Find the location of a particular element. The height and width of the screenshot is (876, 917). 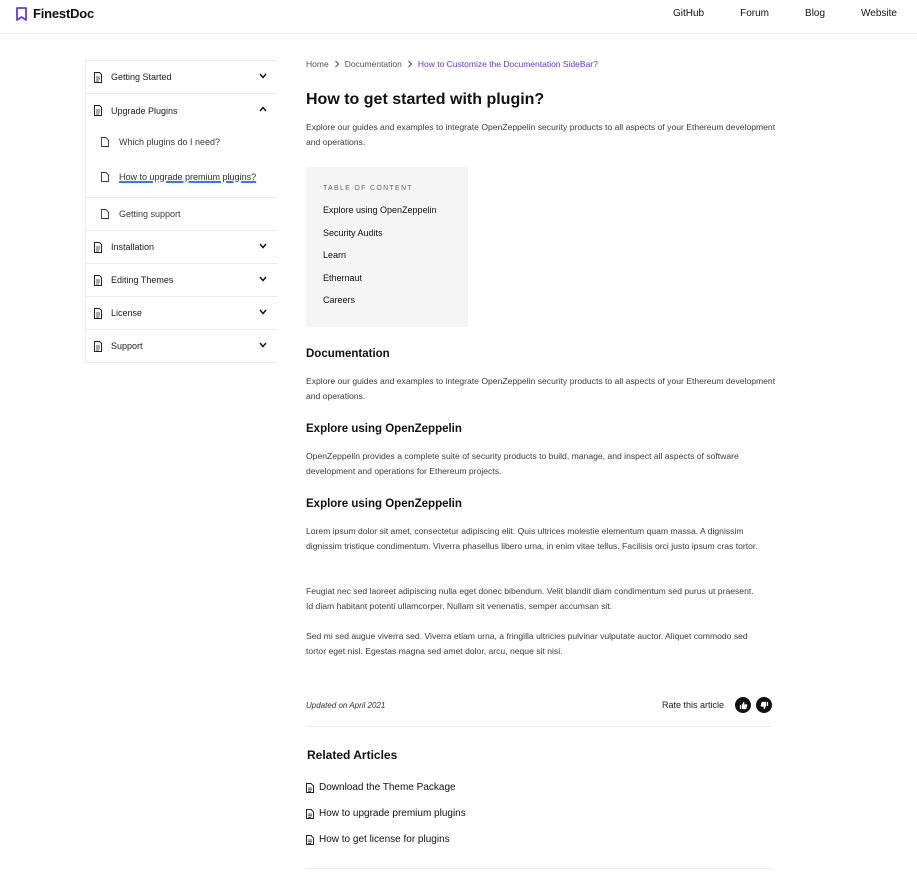

toc-item: Explore using OpenZeppelin is located at coordinates (395, 216).